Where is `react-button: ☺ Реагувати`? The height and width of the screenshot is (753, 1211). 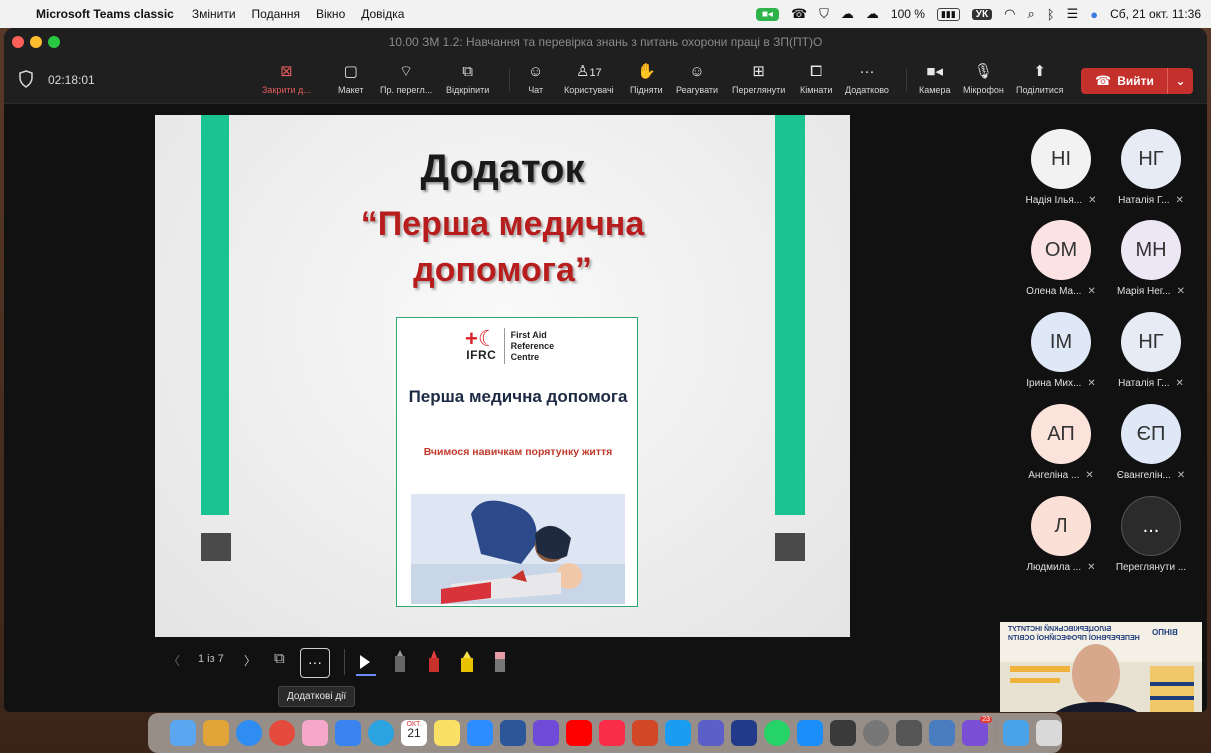
react-button: ☺ Реагувати is located at coordinates (697, 78).